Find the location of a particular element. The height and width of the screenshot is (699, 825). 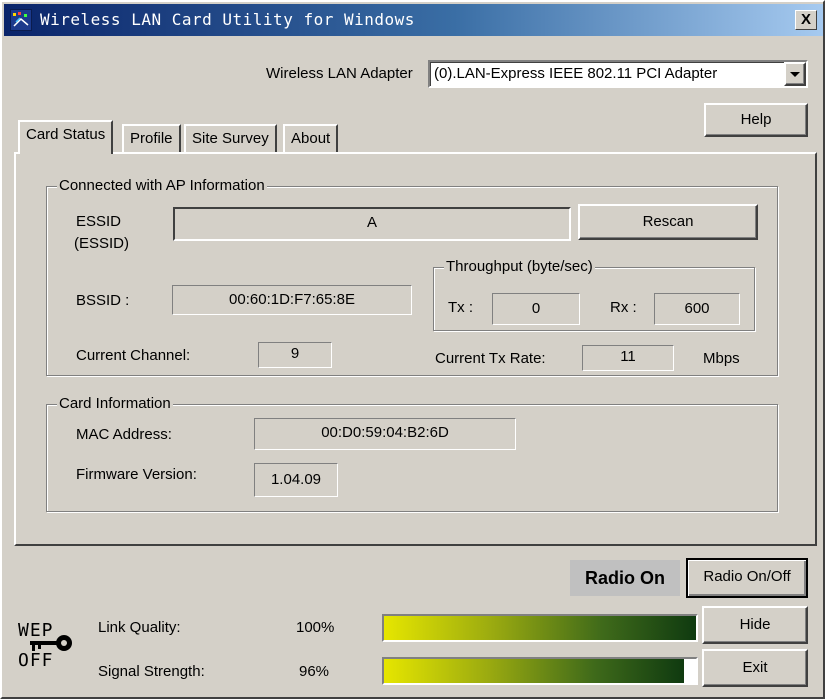

adapter-select-value: (0).LAN-Express IEEE 802.11 PCI Adapter is located at coordinates (576, 73).